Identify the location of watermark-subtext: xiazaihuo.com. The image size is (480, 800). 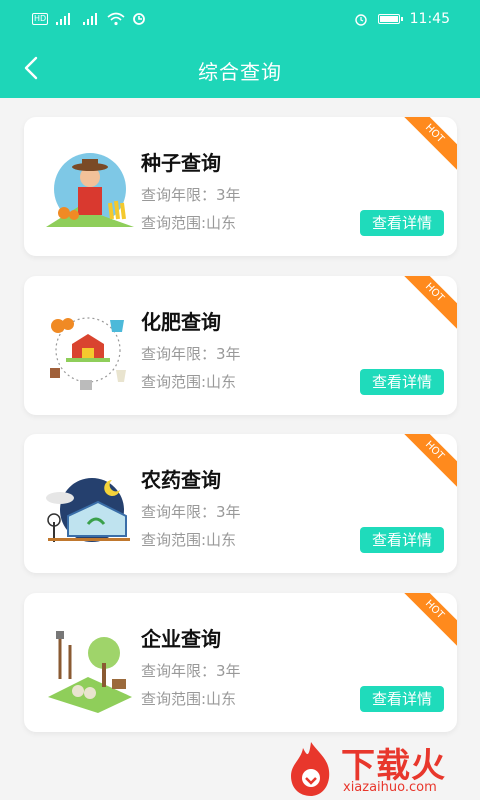
(390, 787).